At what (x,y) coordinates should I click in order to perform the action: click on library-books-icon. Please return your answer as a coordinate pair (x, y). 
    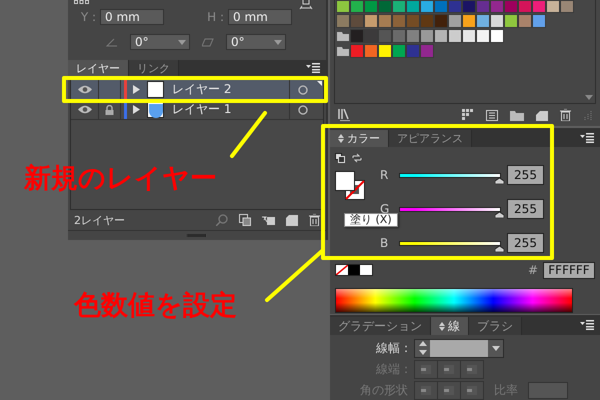
    Looking at the image, I should click on (345, 115).